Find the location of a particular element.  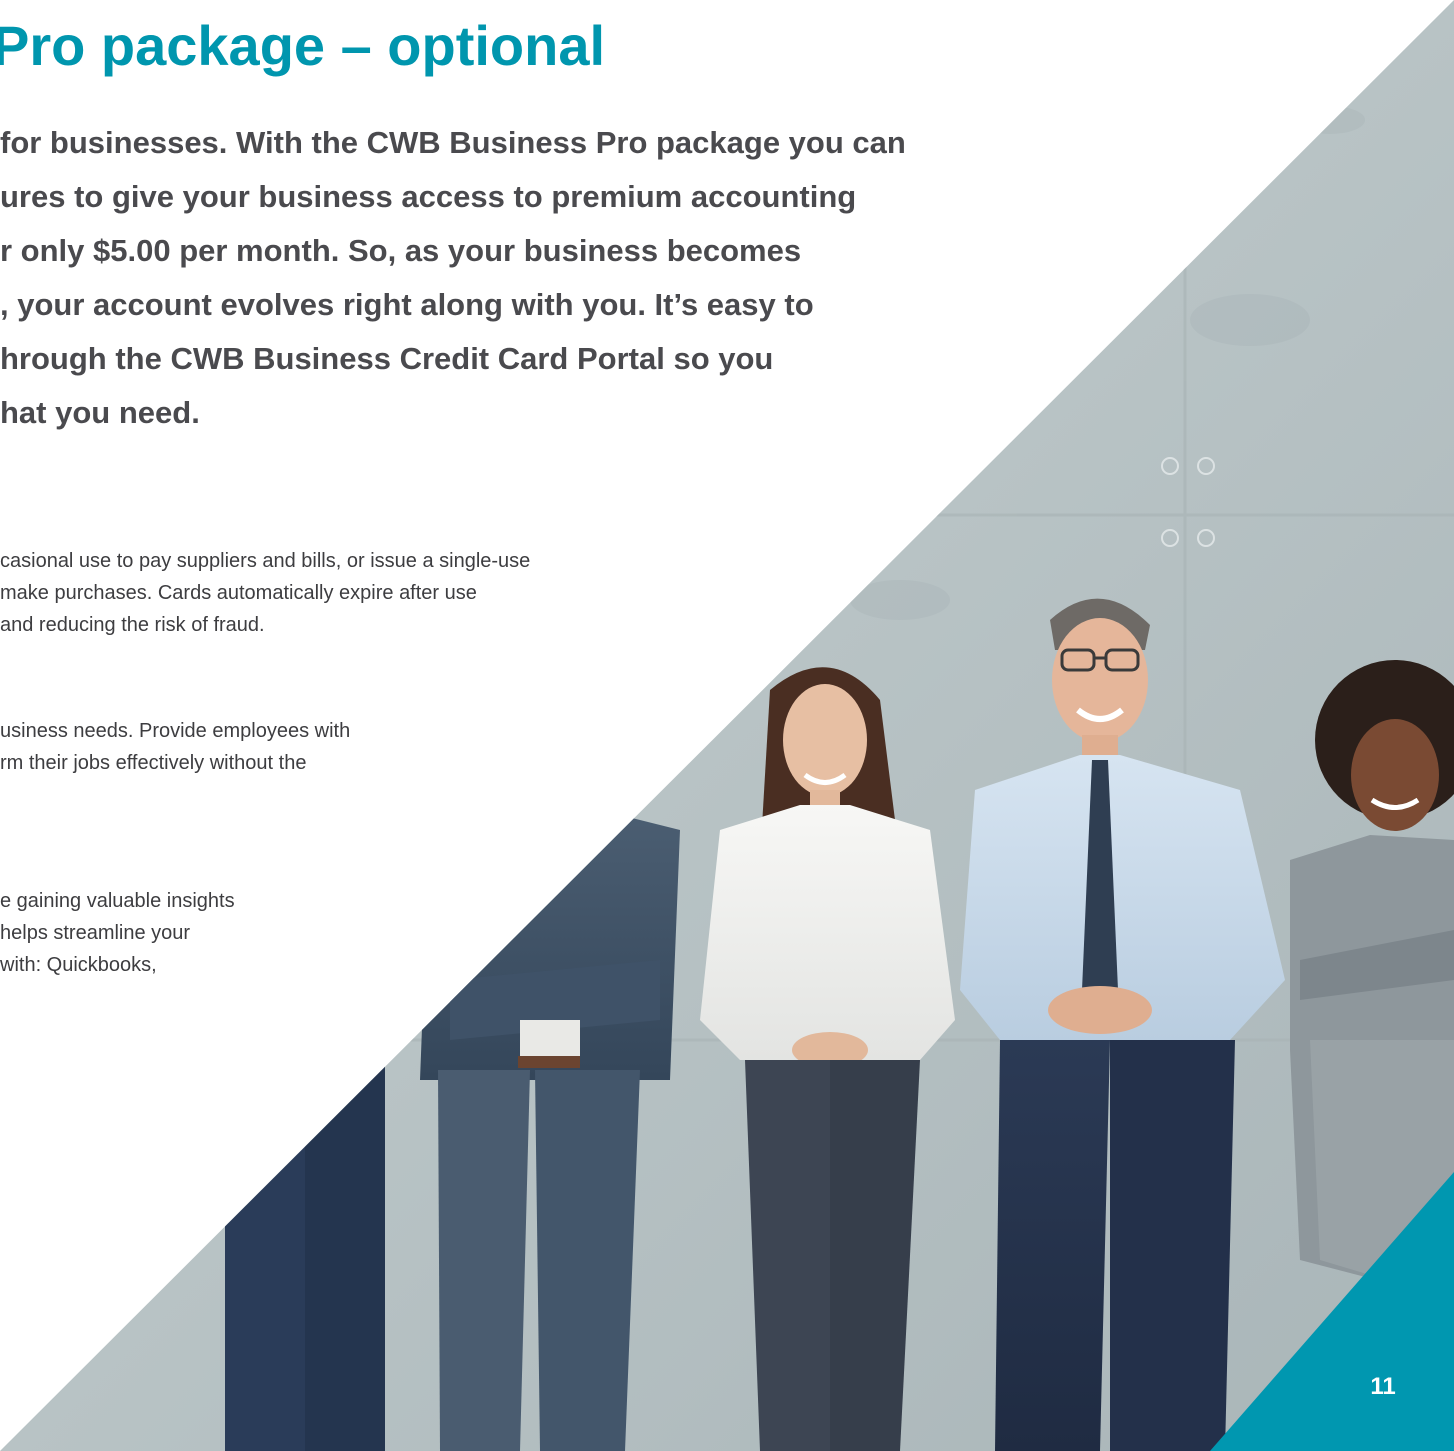

page-number: 11 is located at coordinates (1383, 1386).